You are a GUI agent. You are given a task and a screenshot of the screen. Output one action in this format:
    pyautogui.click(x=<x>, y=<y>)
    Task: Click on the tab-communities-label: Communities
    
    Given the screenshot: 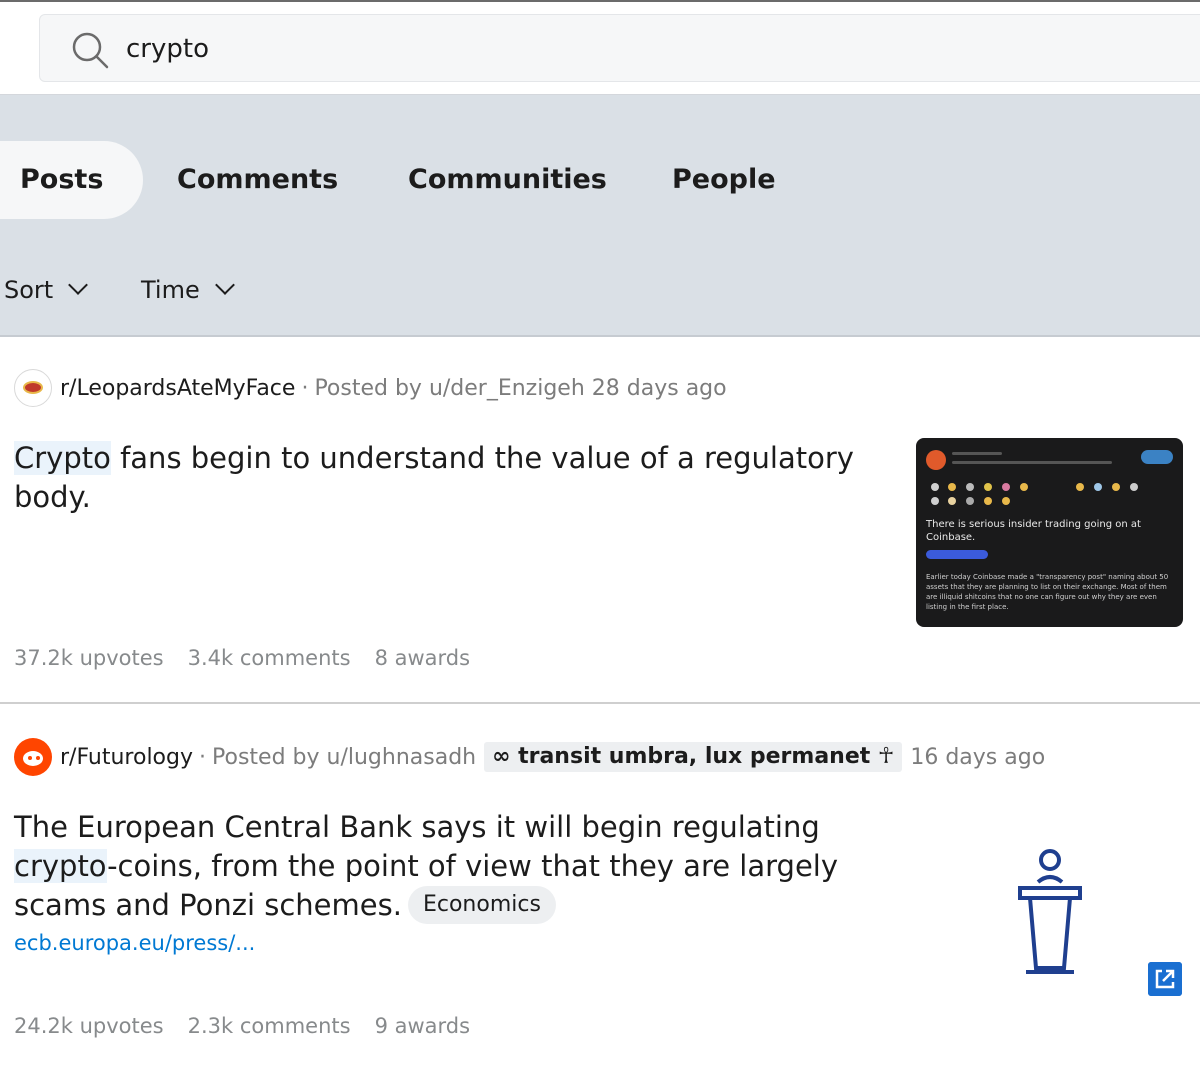 What is the action you would take?
    pyautogui.click(x=507, y=179)
    